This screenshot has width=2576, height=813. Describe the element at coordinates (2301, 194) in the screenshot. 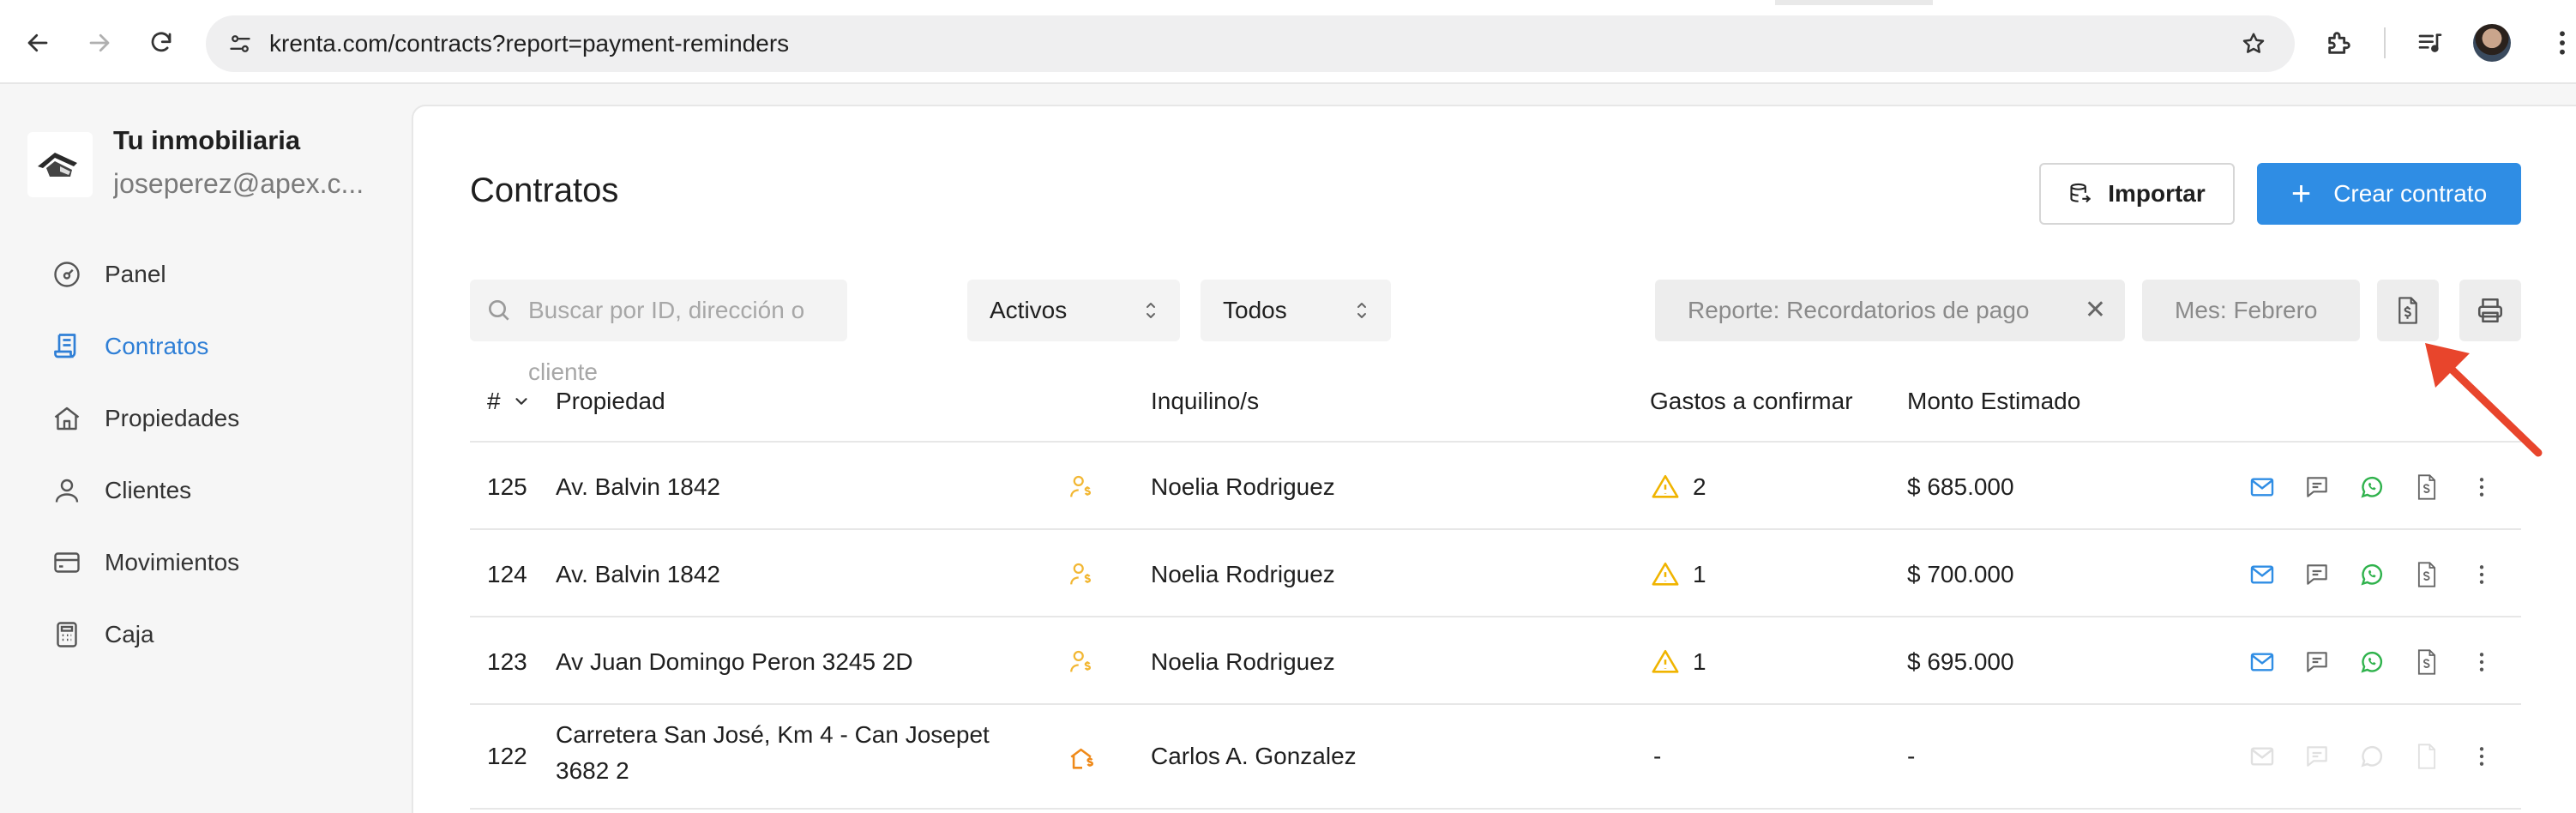

I see `plus-icon: +` at that location.